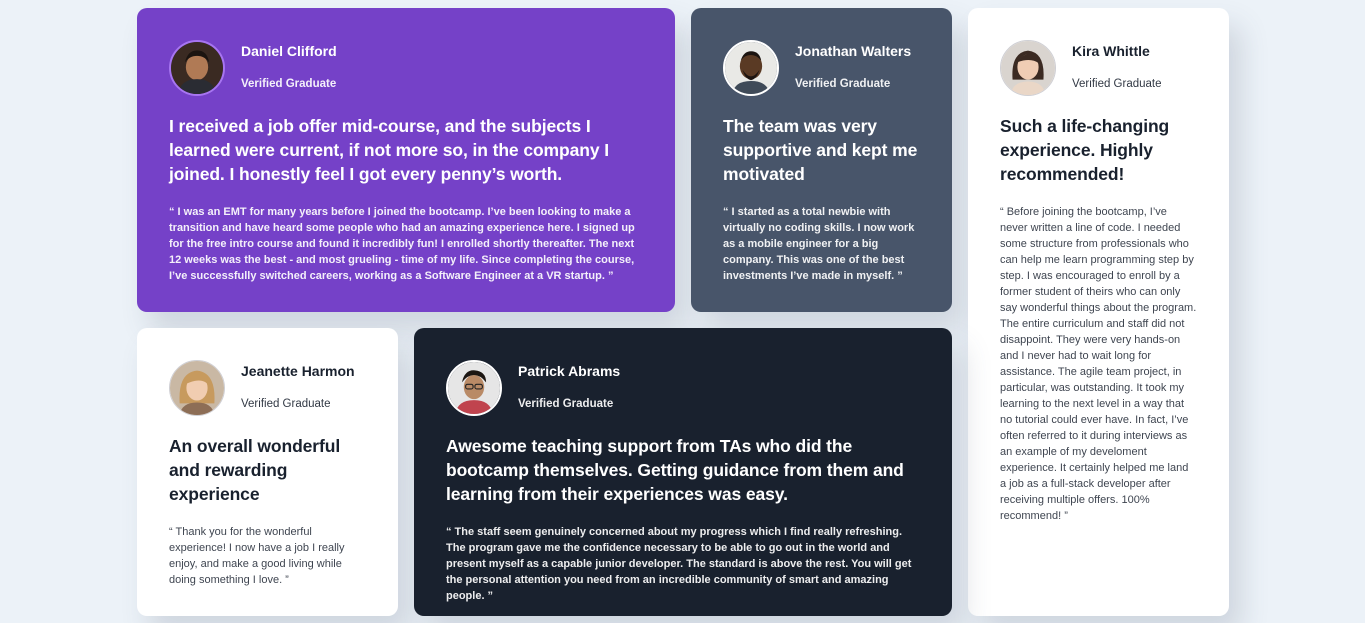 The image size is (1365, 623). Describe the element at coordinates (267, 388) in the screenshot. I see `testimonial-header: Jeanette Harmon Verified Graduate` at that location.